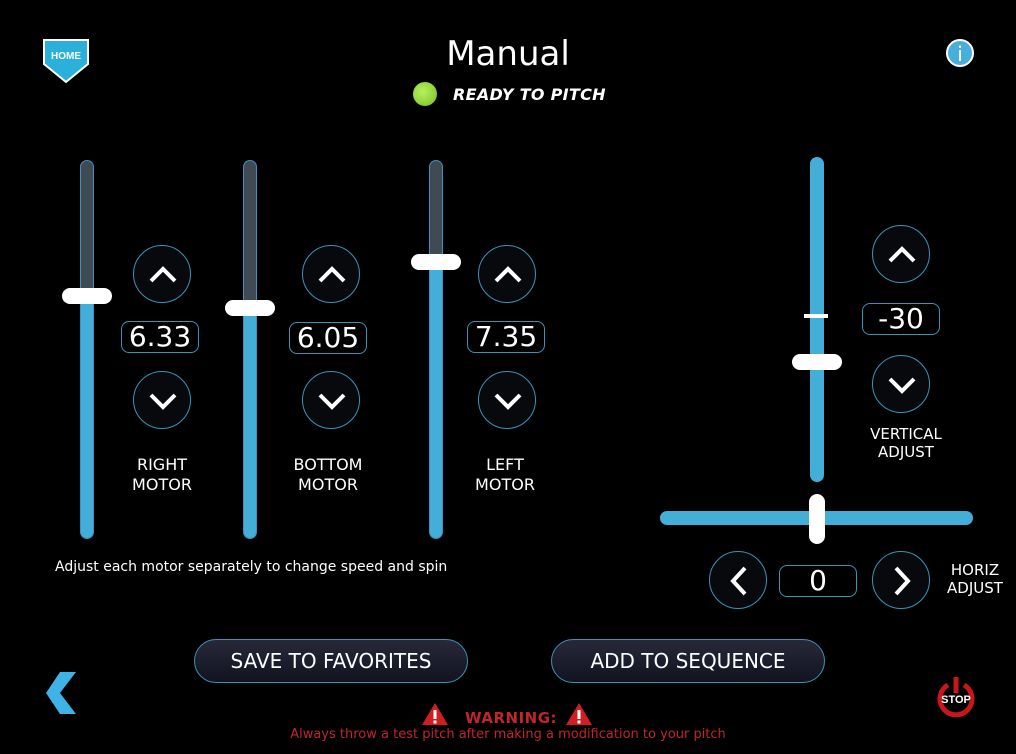  Describe the element at coordinates (975, 570) in the screenshot. I see `label-line: HORIZ` at that location.